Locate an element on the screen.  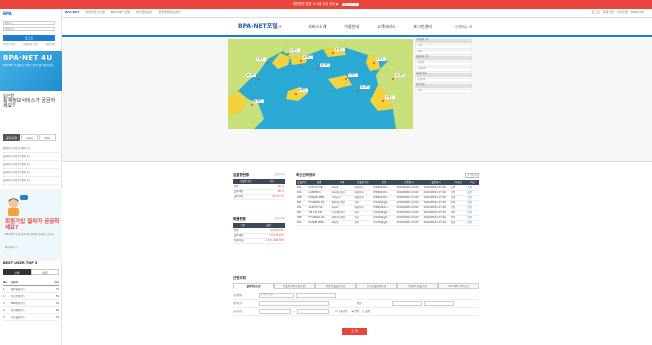
user-name: 동남물류(주) is located at coordinates (18, 317).